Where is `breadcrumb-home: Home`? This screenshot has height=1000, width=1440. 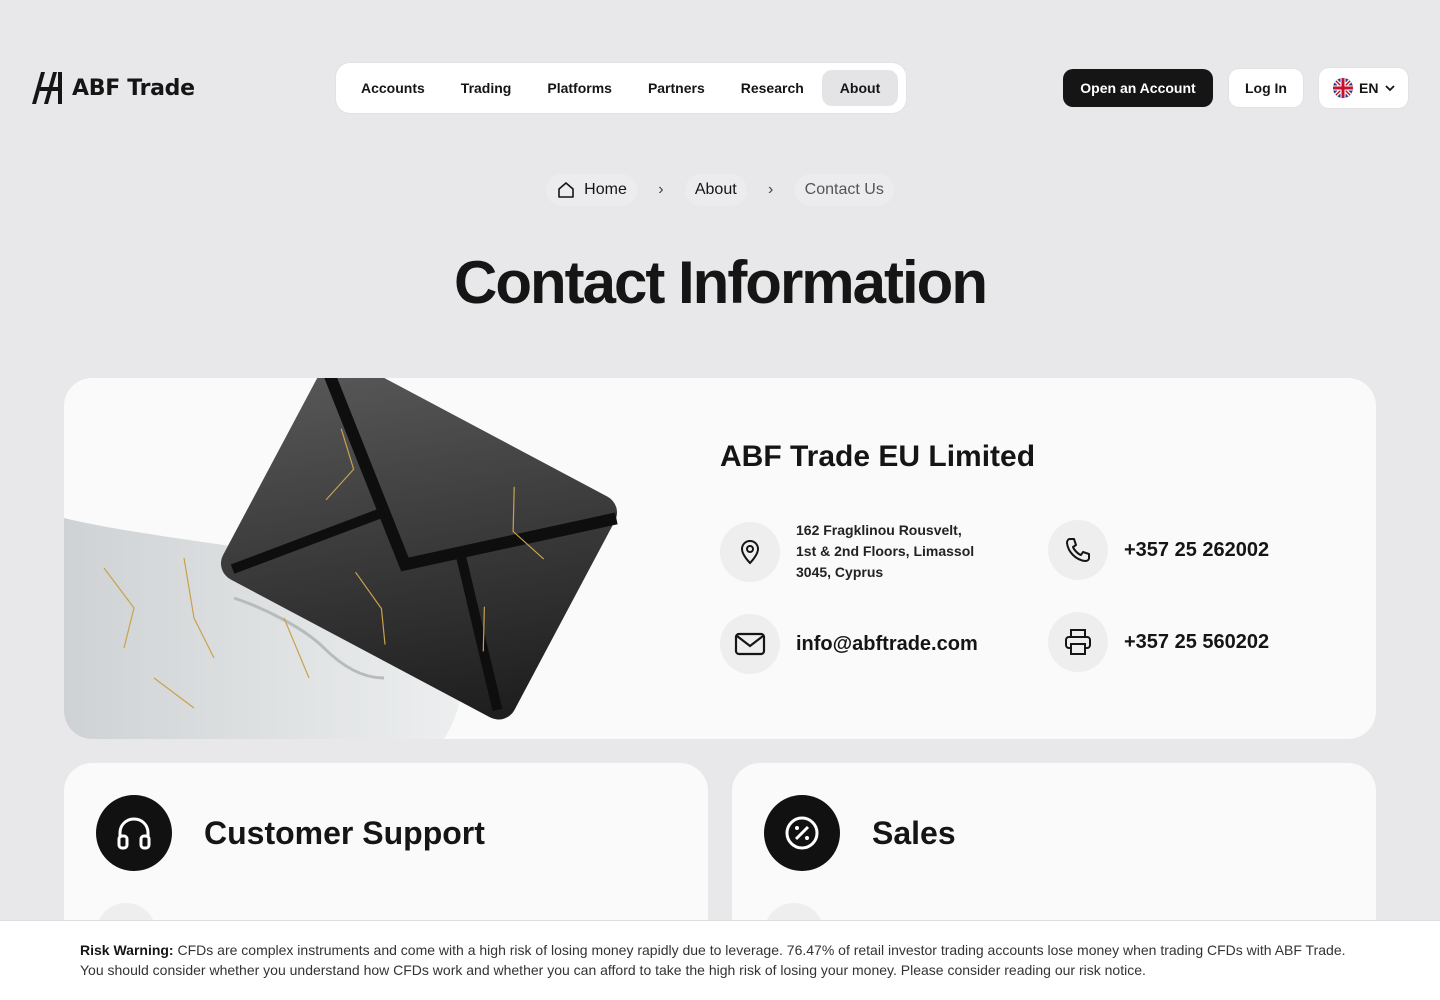
breadcrumb-home: Home is located at coordinates (591, 190).